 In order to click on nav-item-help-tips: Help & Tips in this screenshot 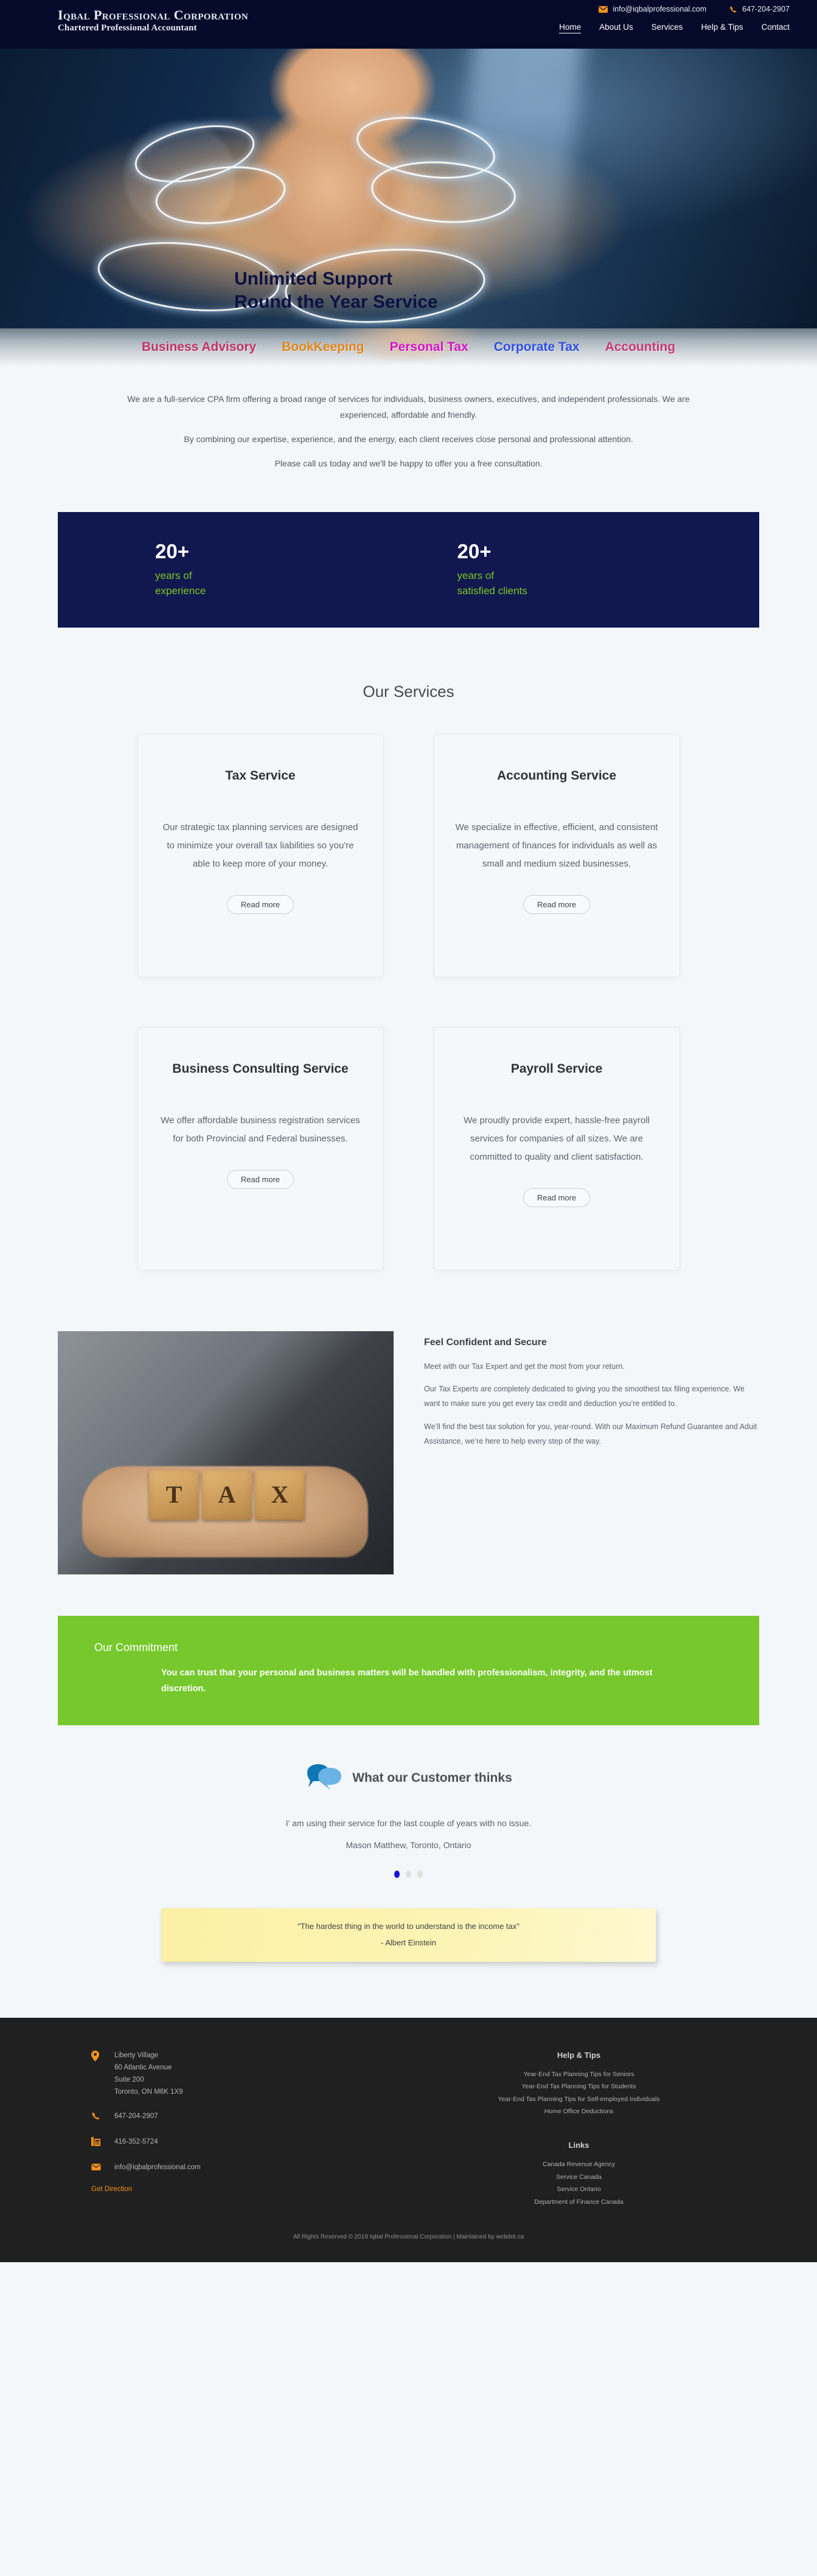, I will do `click(722, 28)`.